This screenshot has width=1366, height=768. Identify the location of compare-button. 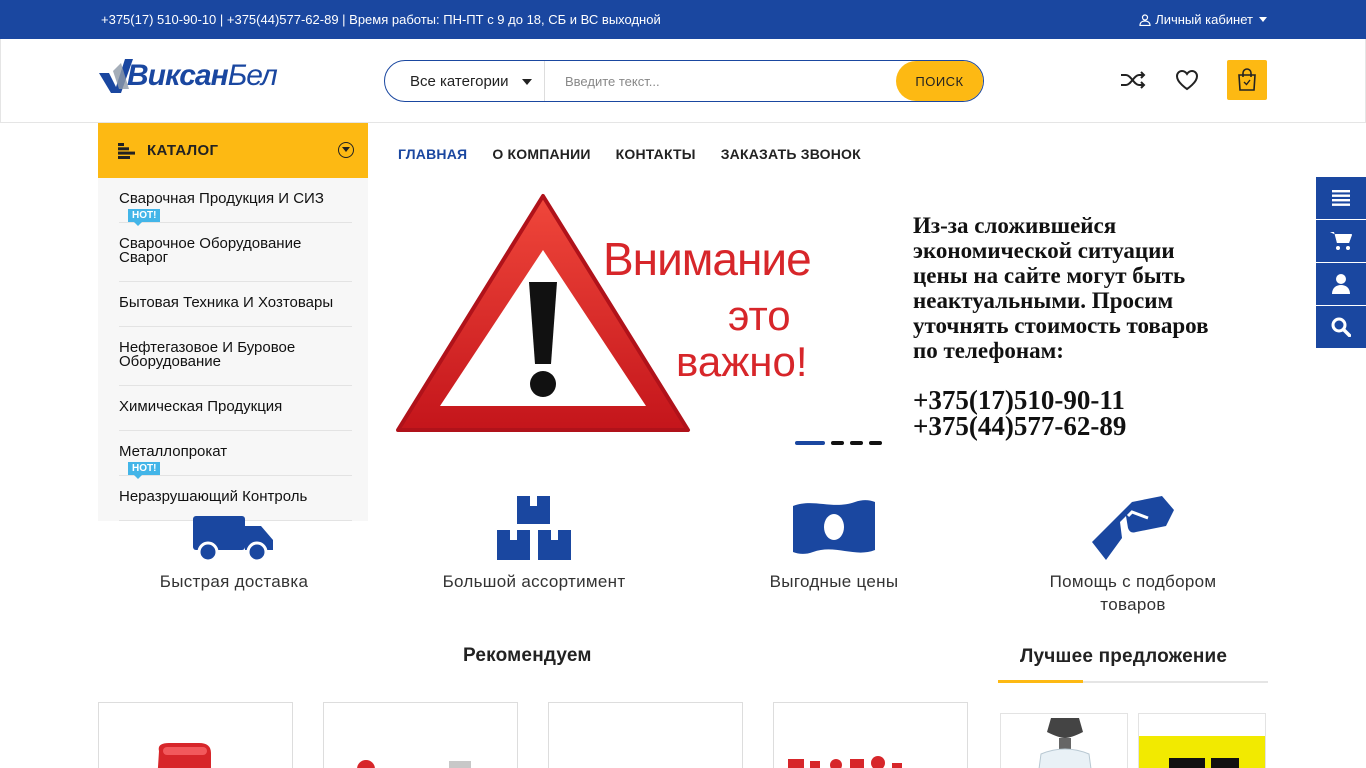
(1133, 80).